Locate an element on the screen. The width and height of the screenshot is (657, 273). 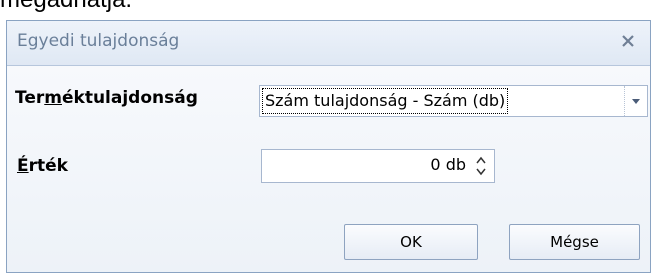
chevron-down-icon is located at coordinates (636, 101).